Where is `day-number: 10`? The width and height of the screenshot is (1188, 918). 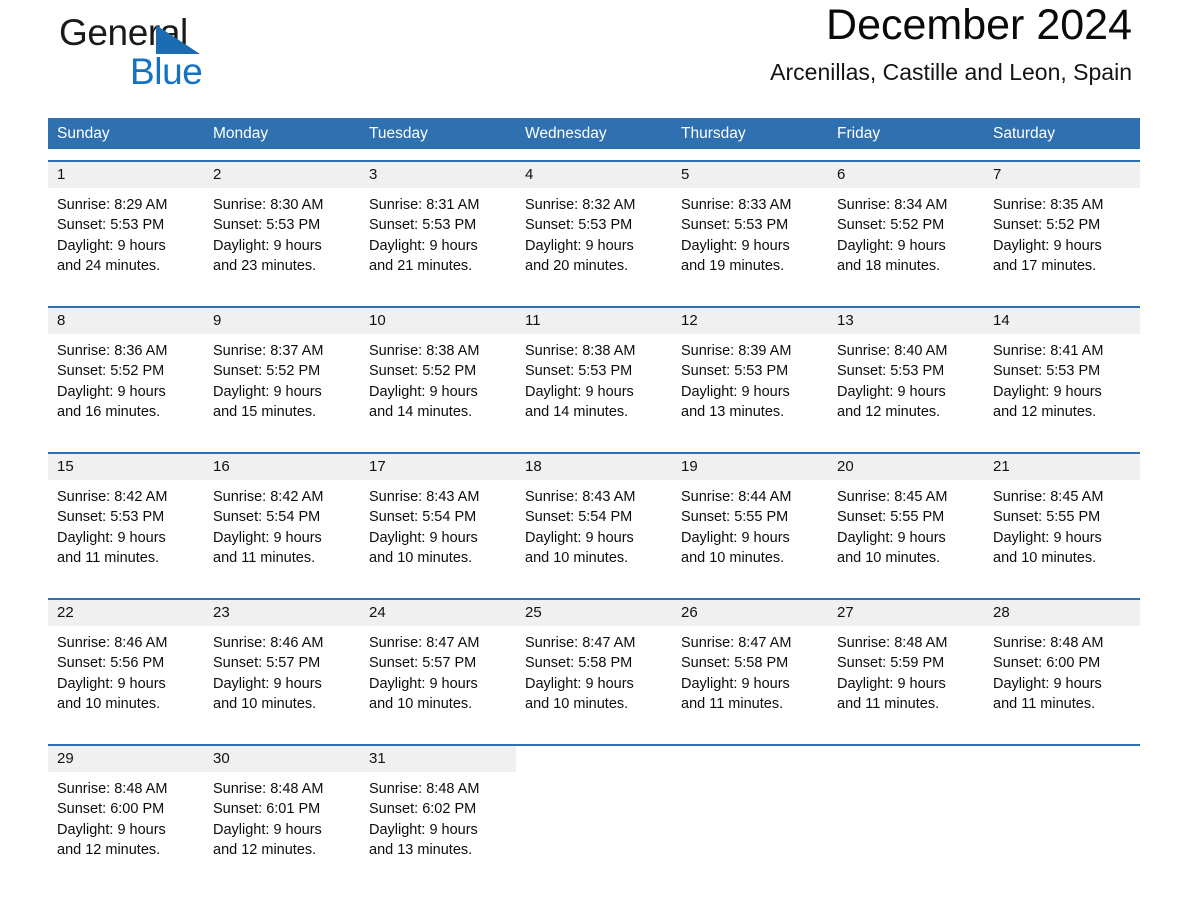
day-number: 10 is located at coordinates (438, 321).